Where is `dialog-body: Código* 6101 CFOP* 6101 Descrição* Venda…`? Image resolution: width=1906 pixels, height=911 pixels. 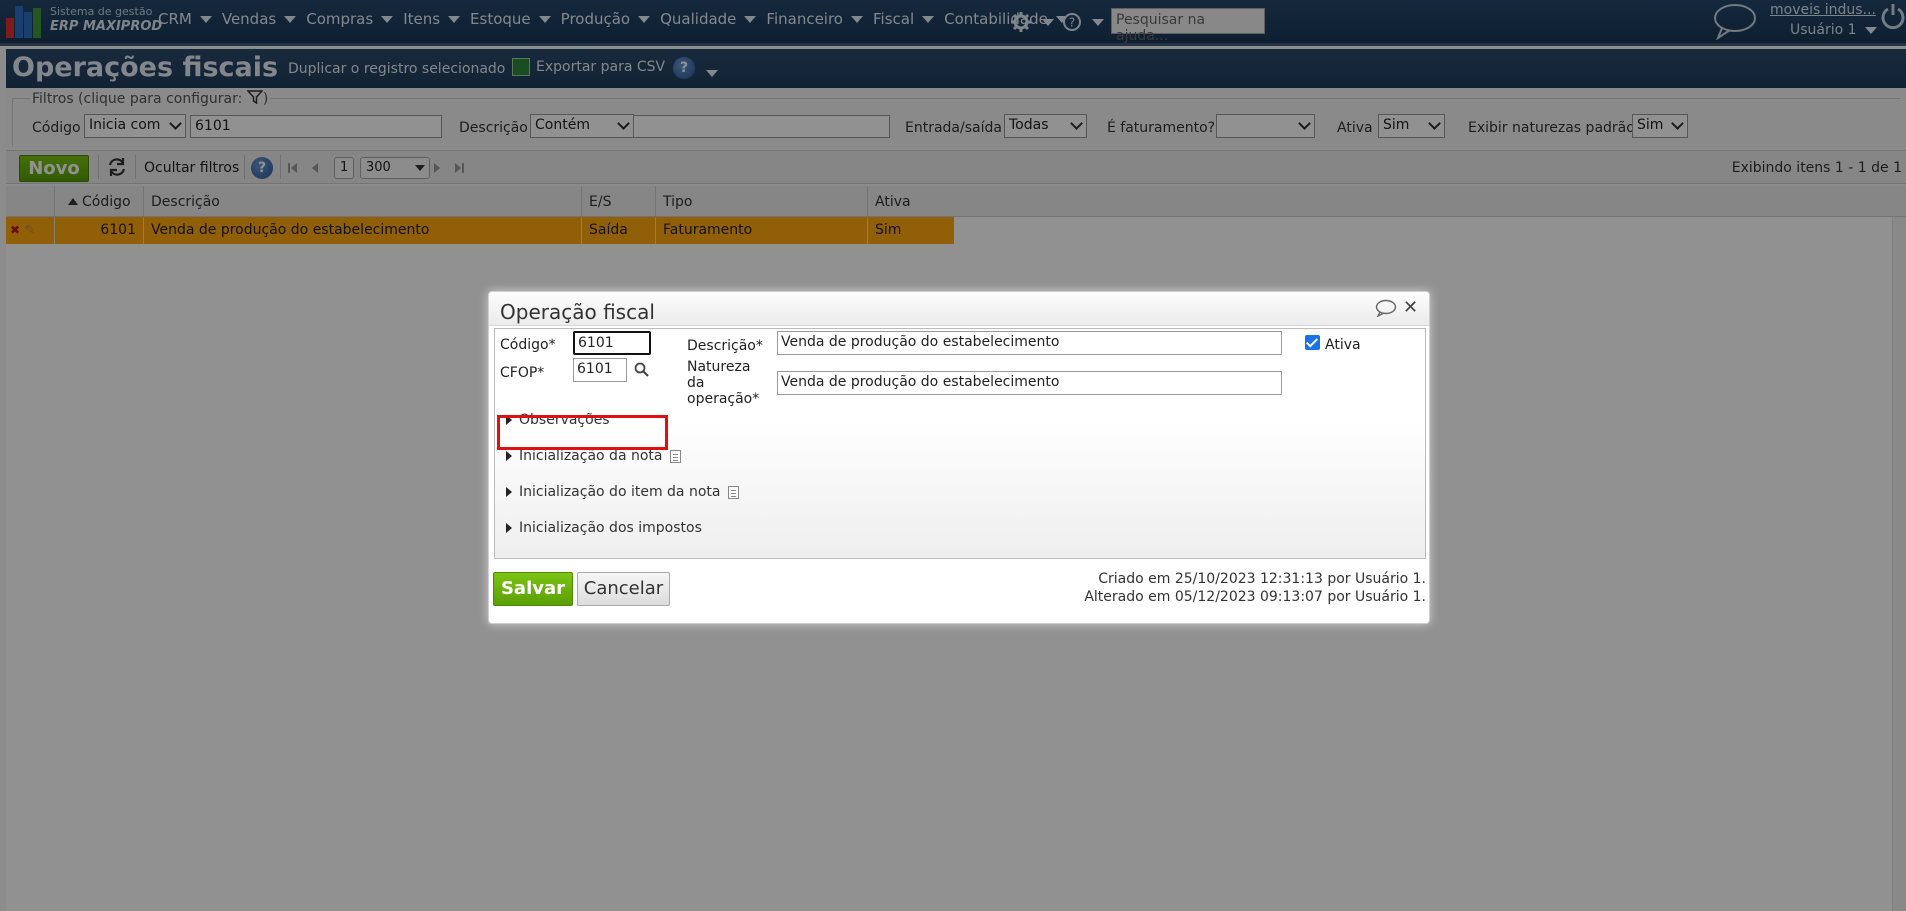 dialog-body: Código* 6101 CFOP* 6101 Descrição* Venda… is located at coordinates (960, 443).